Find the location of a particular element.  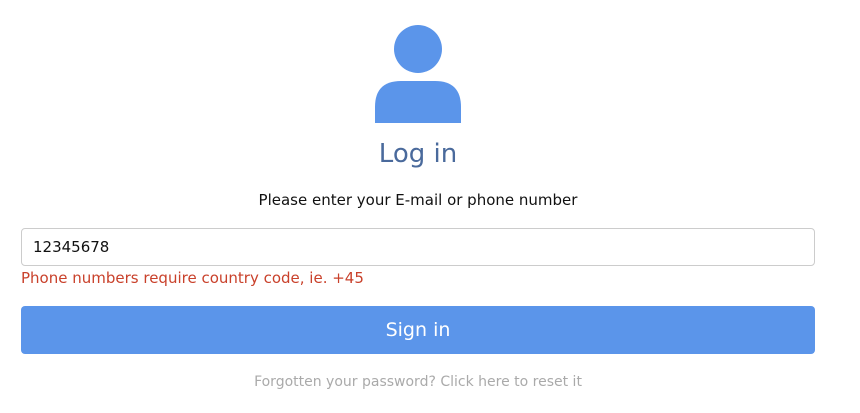

sign-in-button: Sign in is located at coordinates (418, 330).